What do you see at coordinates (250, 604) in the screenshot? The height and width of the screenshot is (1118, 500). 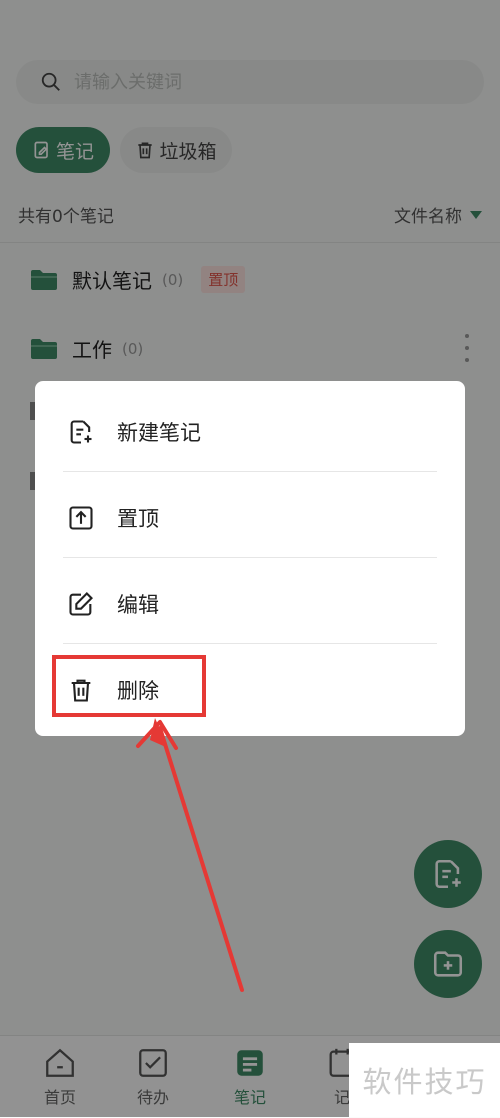 I see `menu-item-edit: 编辑` at bounding box center [250, 604].